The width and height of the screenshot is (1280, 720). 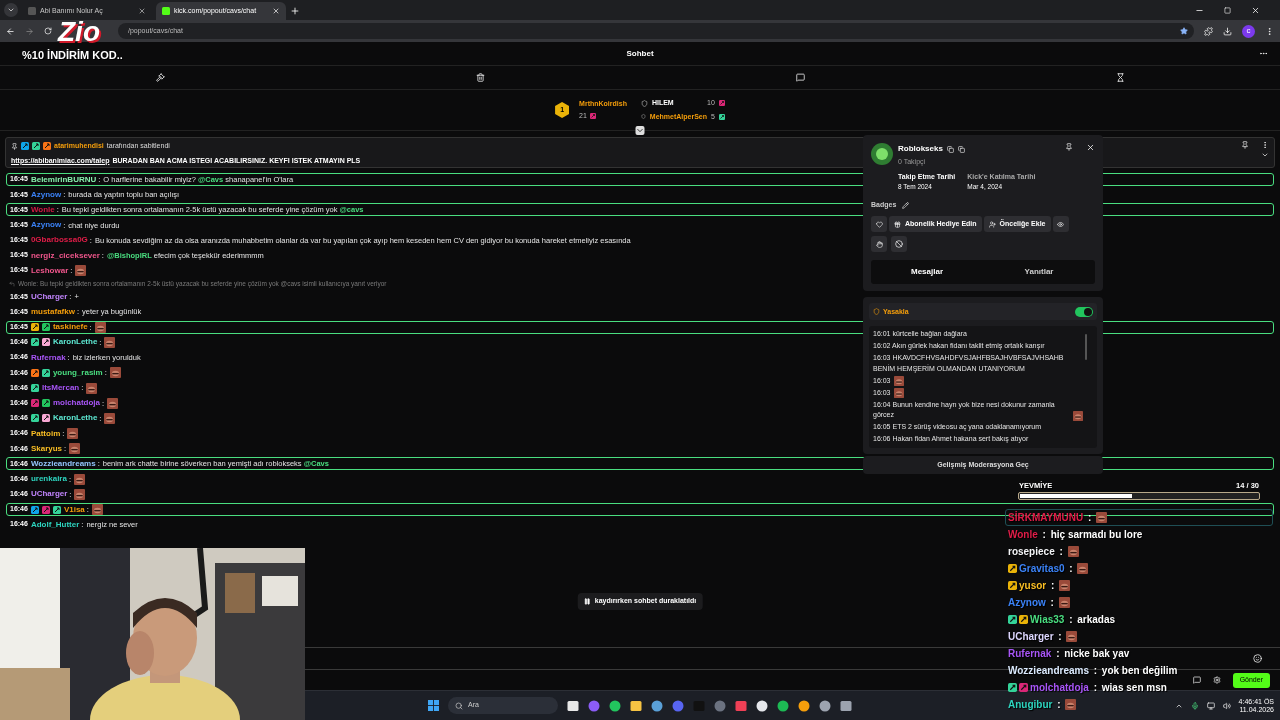 What do you see at coordinates (640, 130) in the screenshot?
I see `expand-icon` at bounding box center [640, 130].